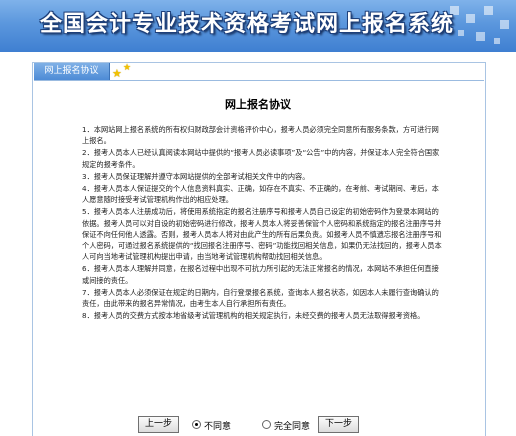 The height and width of the screenshot is (436, 516). I want to click on tab-agreement: 网上报名协议, so click(72, 71).